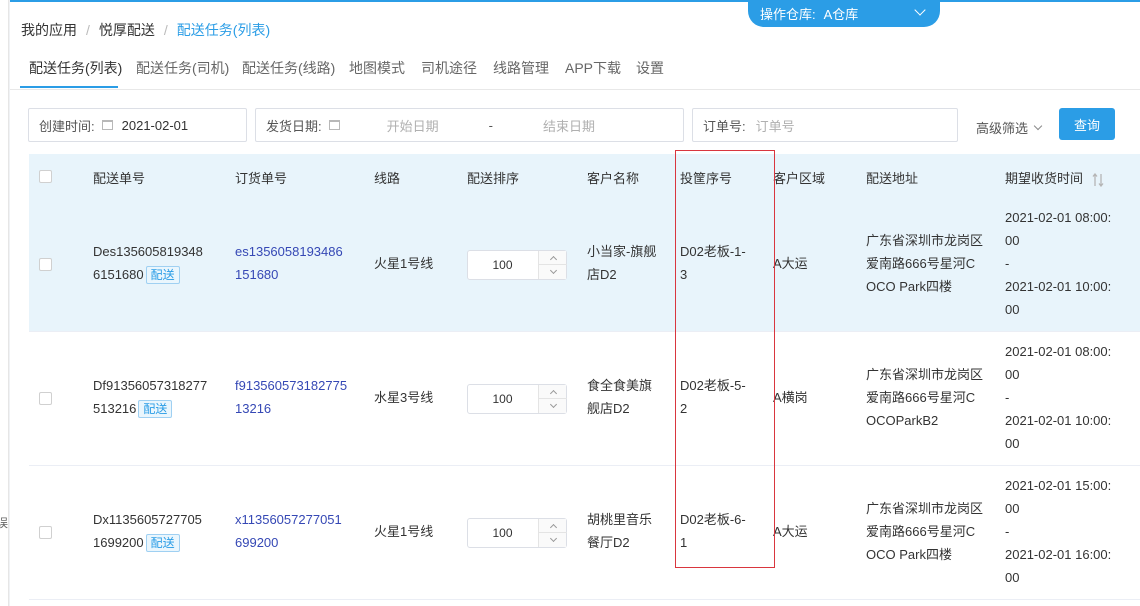  I want to click on header-customer: 客户名称, so click(613, 178).